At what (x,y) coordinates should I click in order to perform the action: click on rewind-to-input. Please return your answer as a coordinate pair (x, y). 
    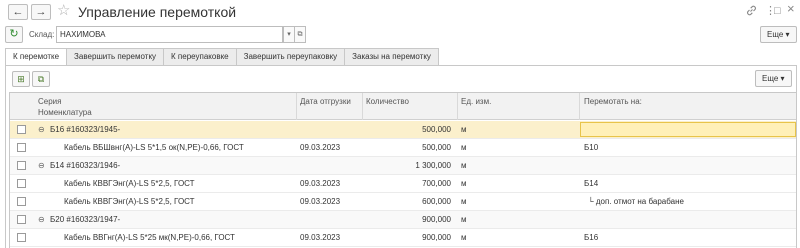
    Looking at the image, I should click on (688, 129).